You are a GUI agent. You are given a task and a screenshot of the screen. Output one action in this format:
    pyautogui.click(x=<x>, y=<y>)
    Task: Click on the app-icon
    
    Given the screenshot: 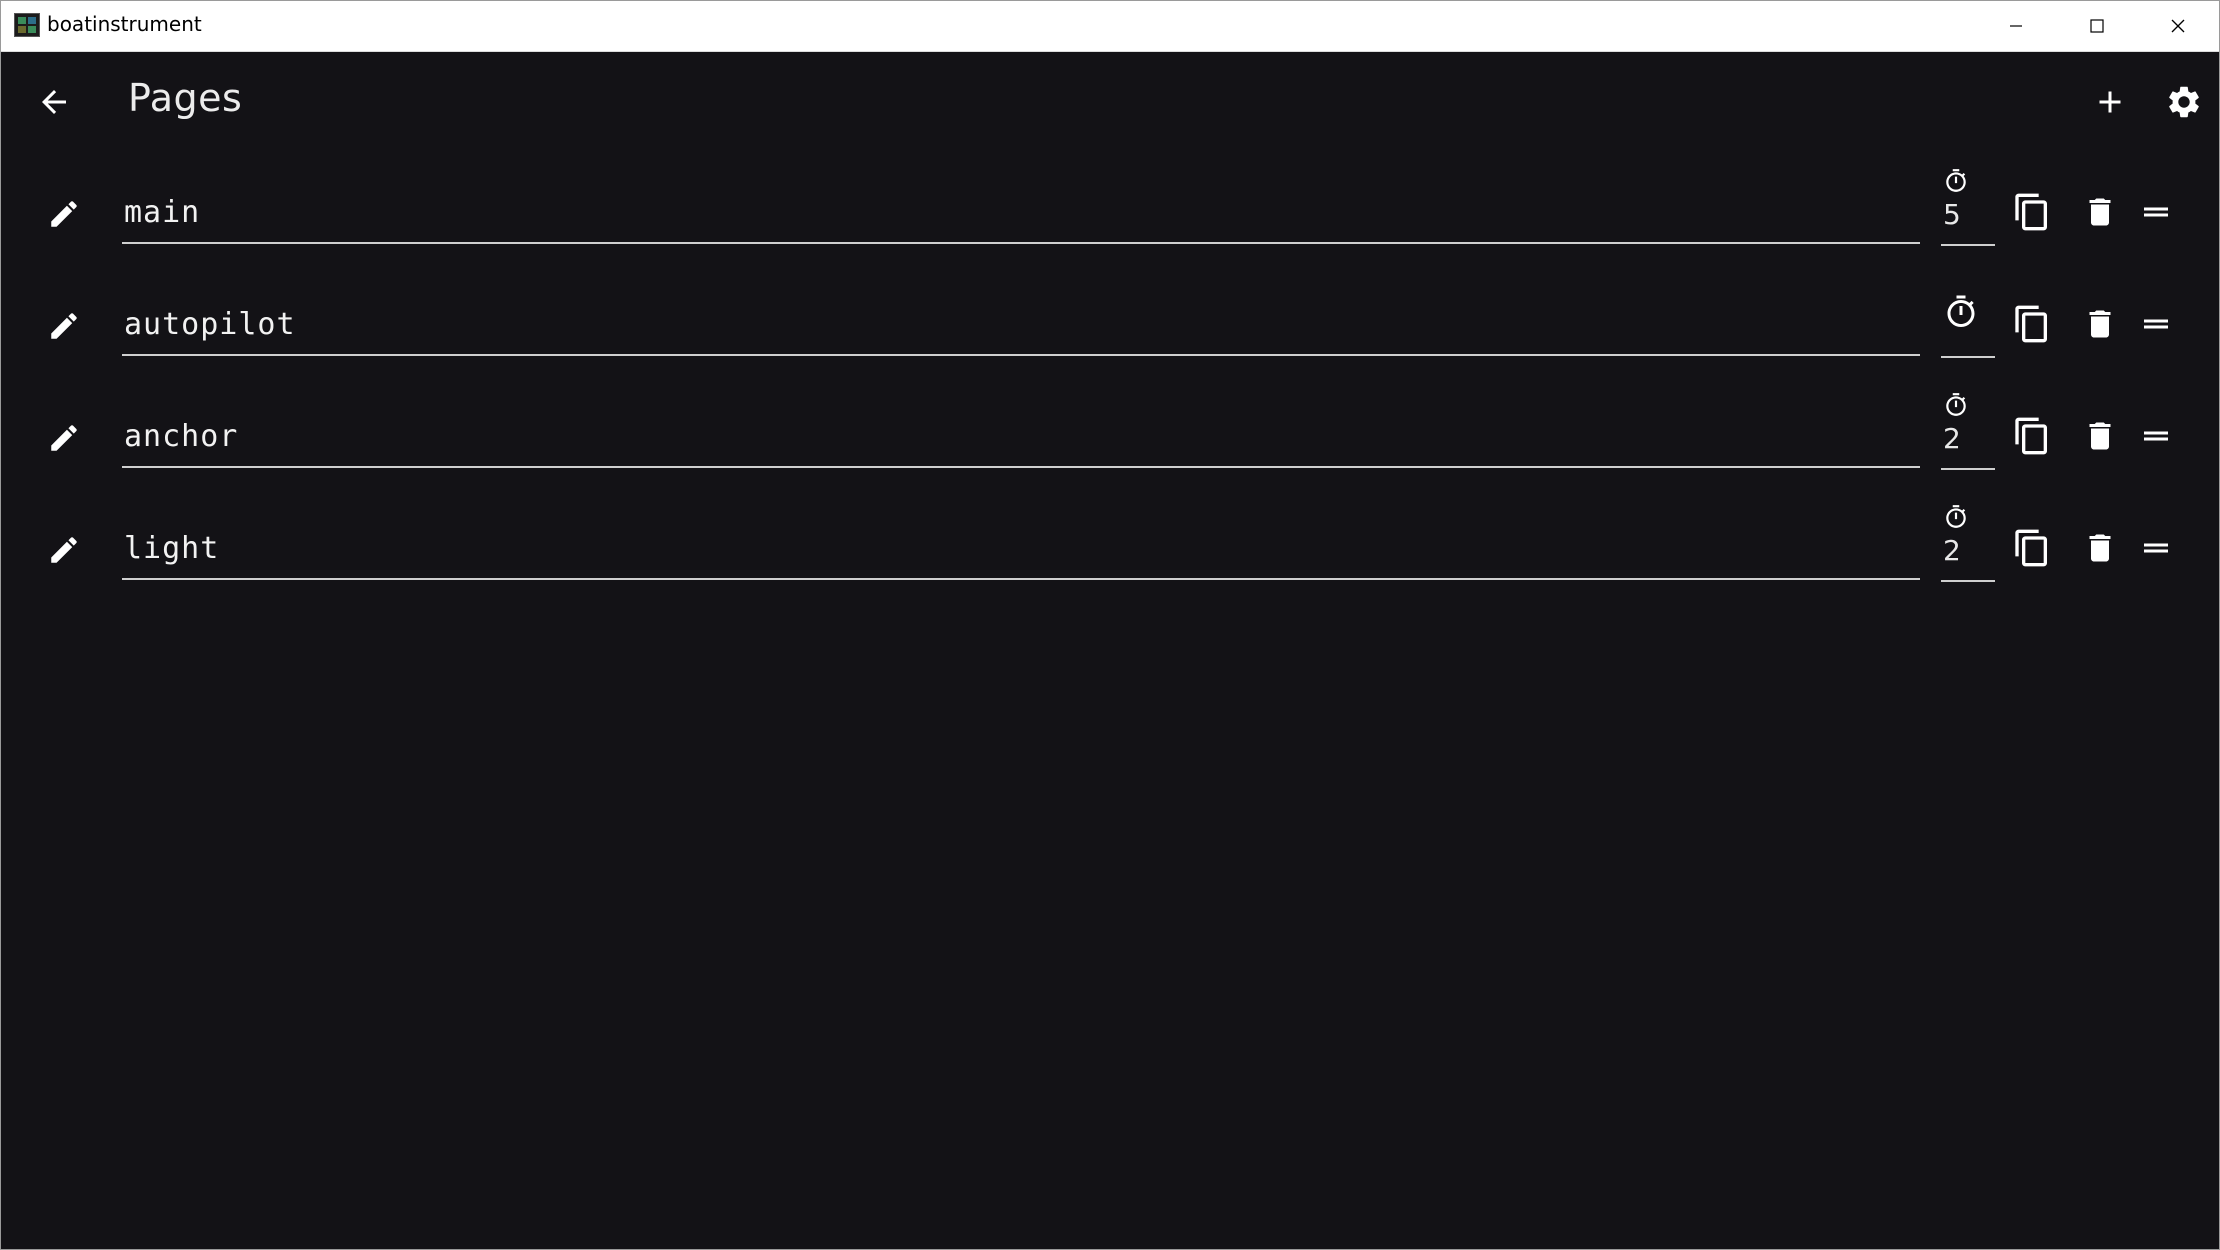 What is the action you would take?
    pyautogui.click(x=27, y=25)
    